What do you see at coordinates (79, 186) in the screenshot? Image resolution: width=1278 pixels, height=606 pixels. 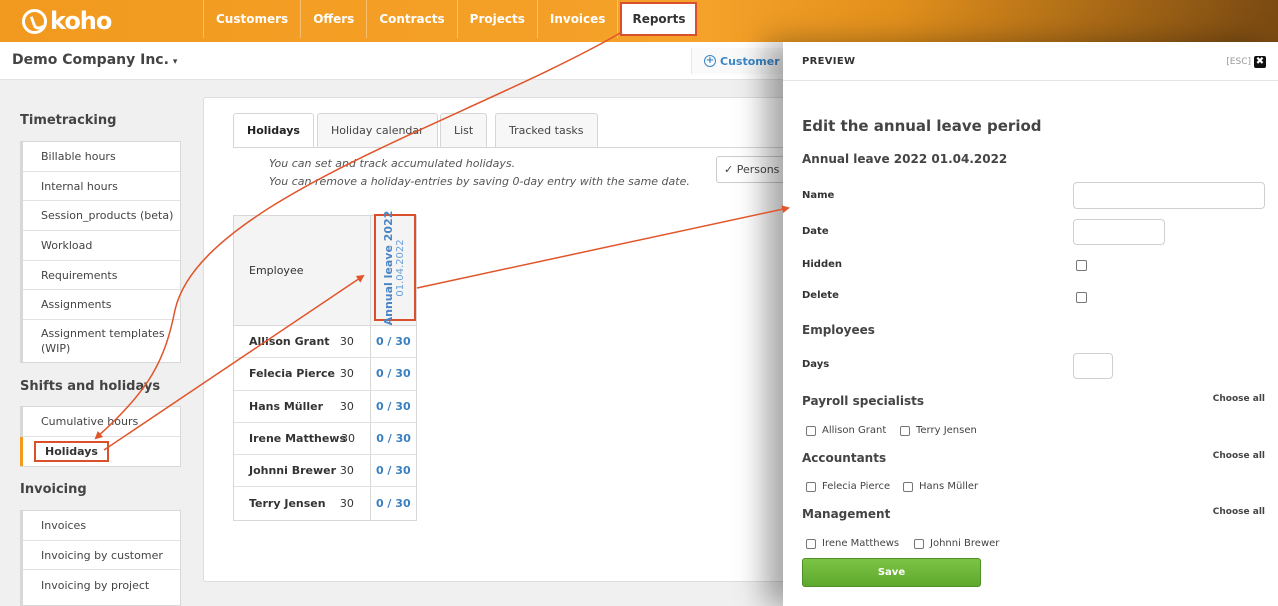 I see `sidebar-item-label: Internal hours` at bounding box center [79, 186].